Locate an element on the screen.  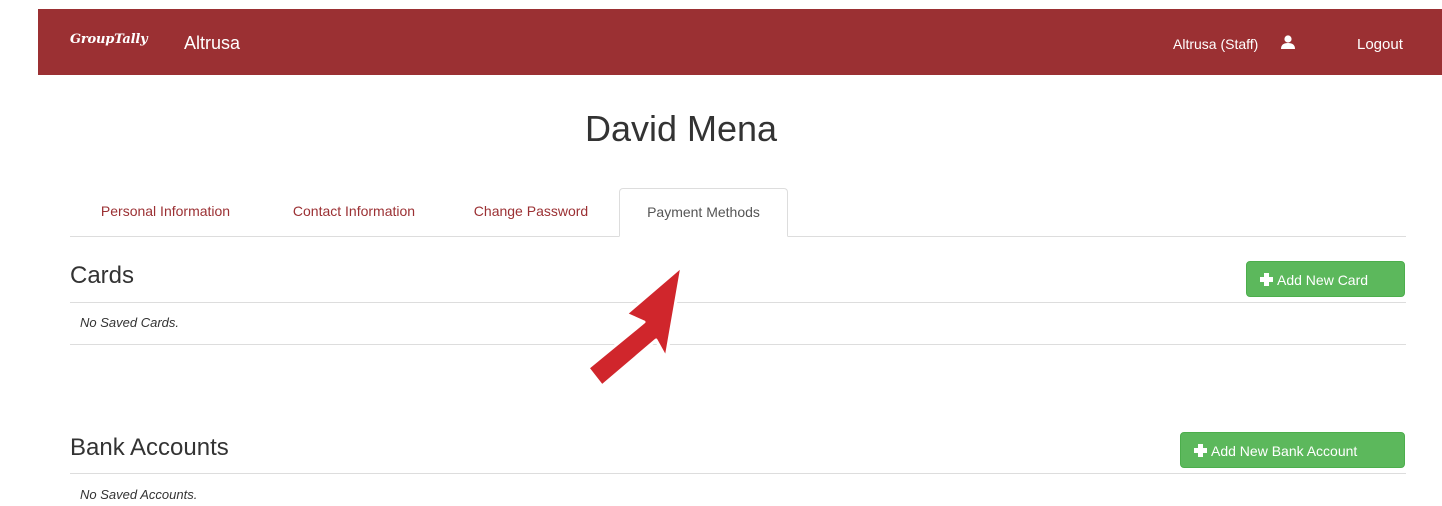
add-new-bank-account-button: Add New Bank Account is located at coordinates (1292, 450).